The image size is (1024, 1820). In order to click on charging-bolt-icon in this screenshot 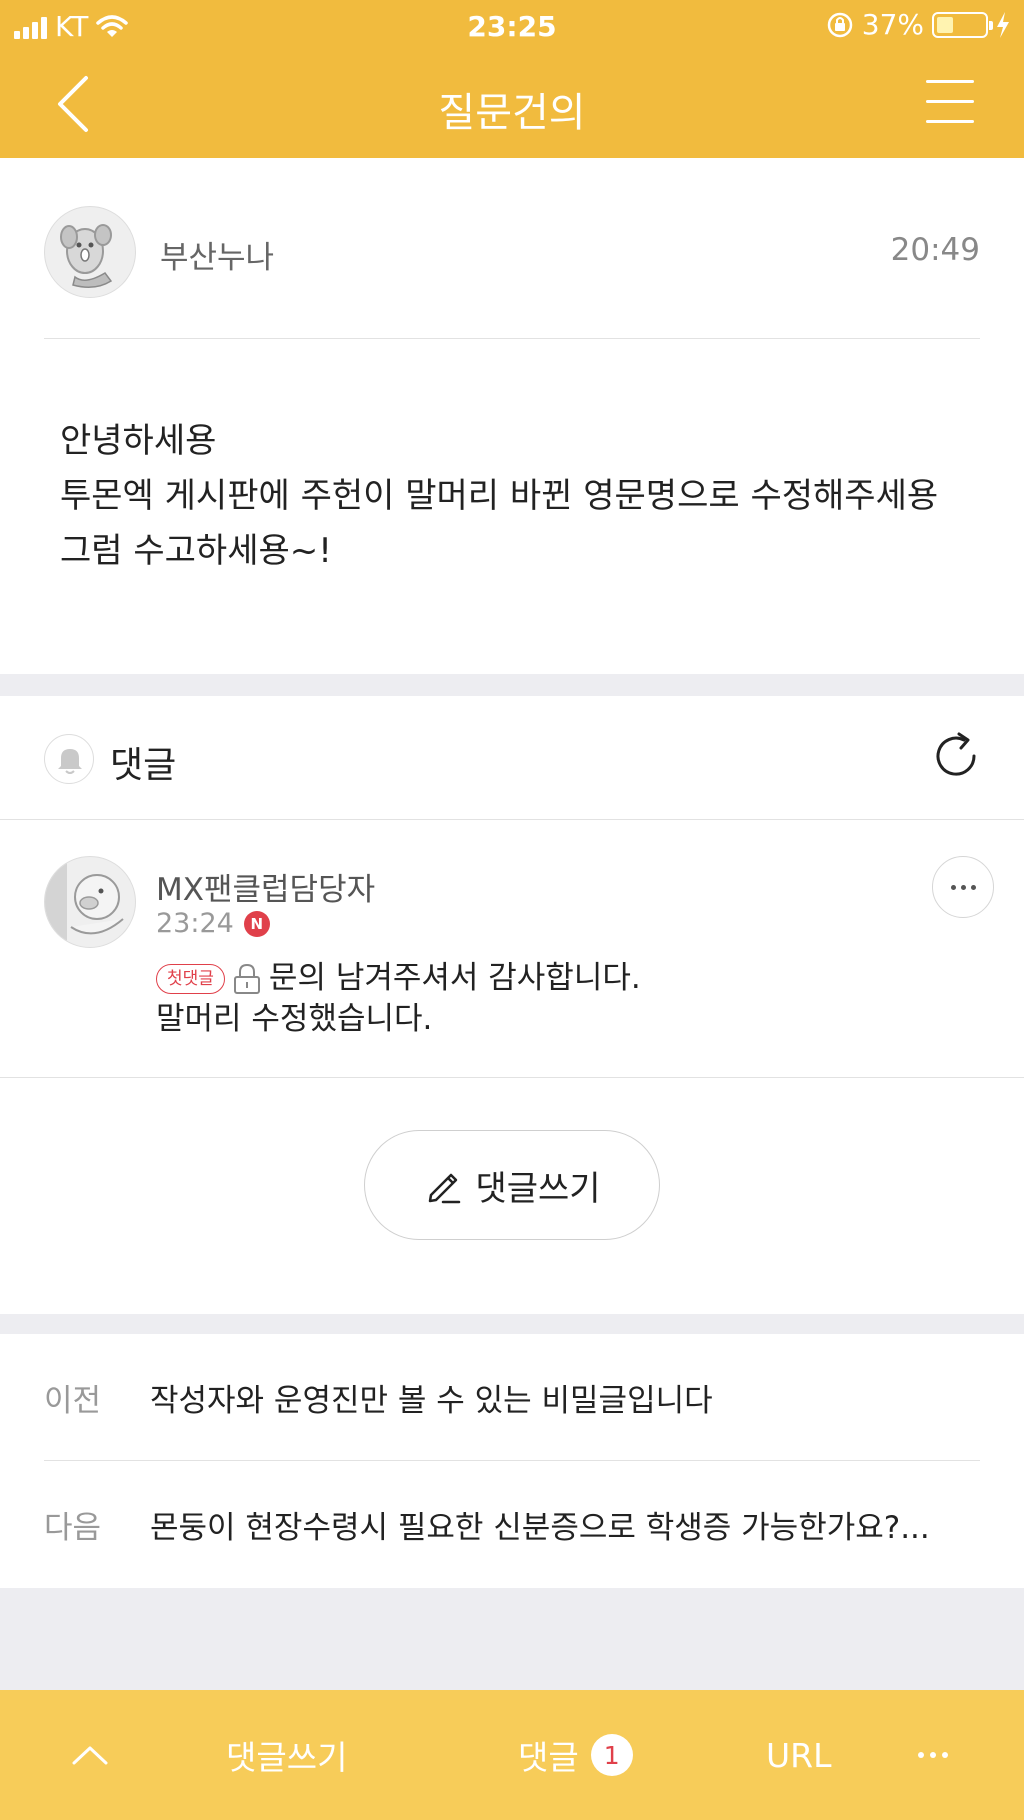, I will do `click(1003, 24)`.